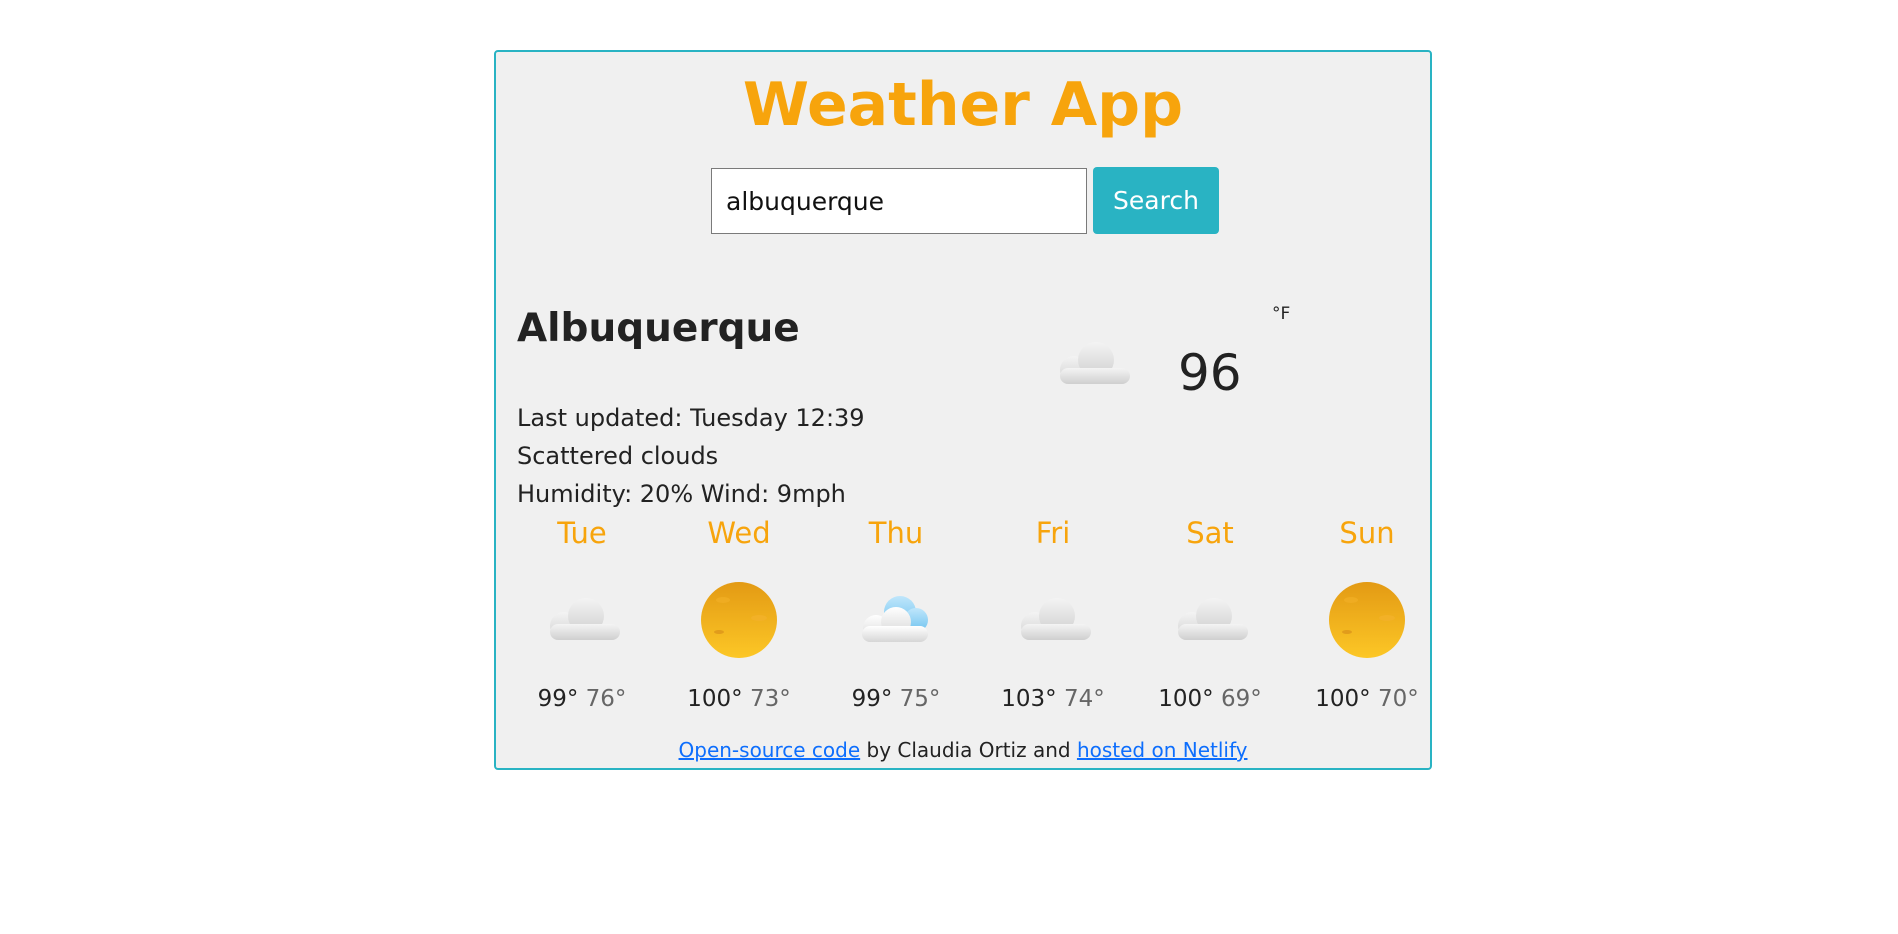  Describe the element at coordinates (1398, 699) in the screenshot. I see `forecast-low: 70°` at that location.